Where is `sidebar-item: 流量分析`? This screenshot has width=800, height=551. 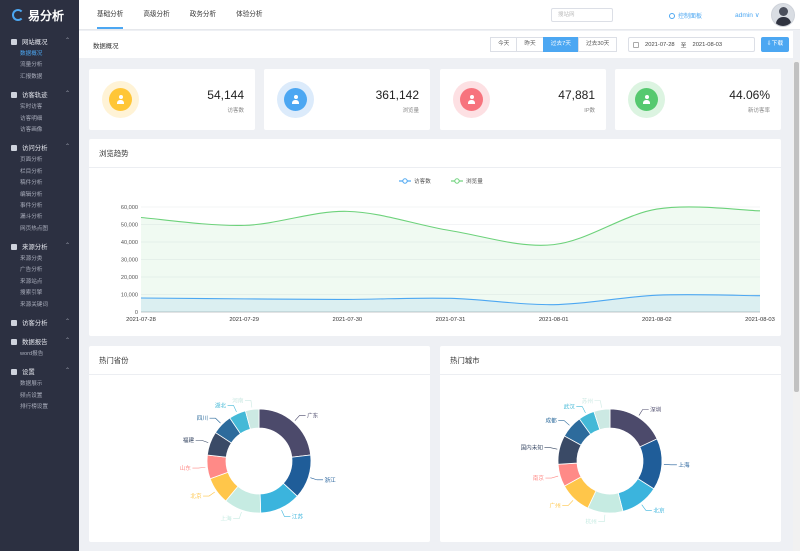 sidebar-item: 流量分析 is located at coordinates (39, 65).